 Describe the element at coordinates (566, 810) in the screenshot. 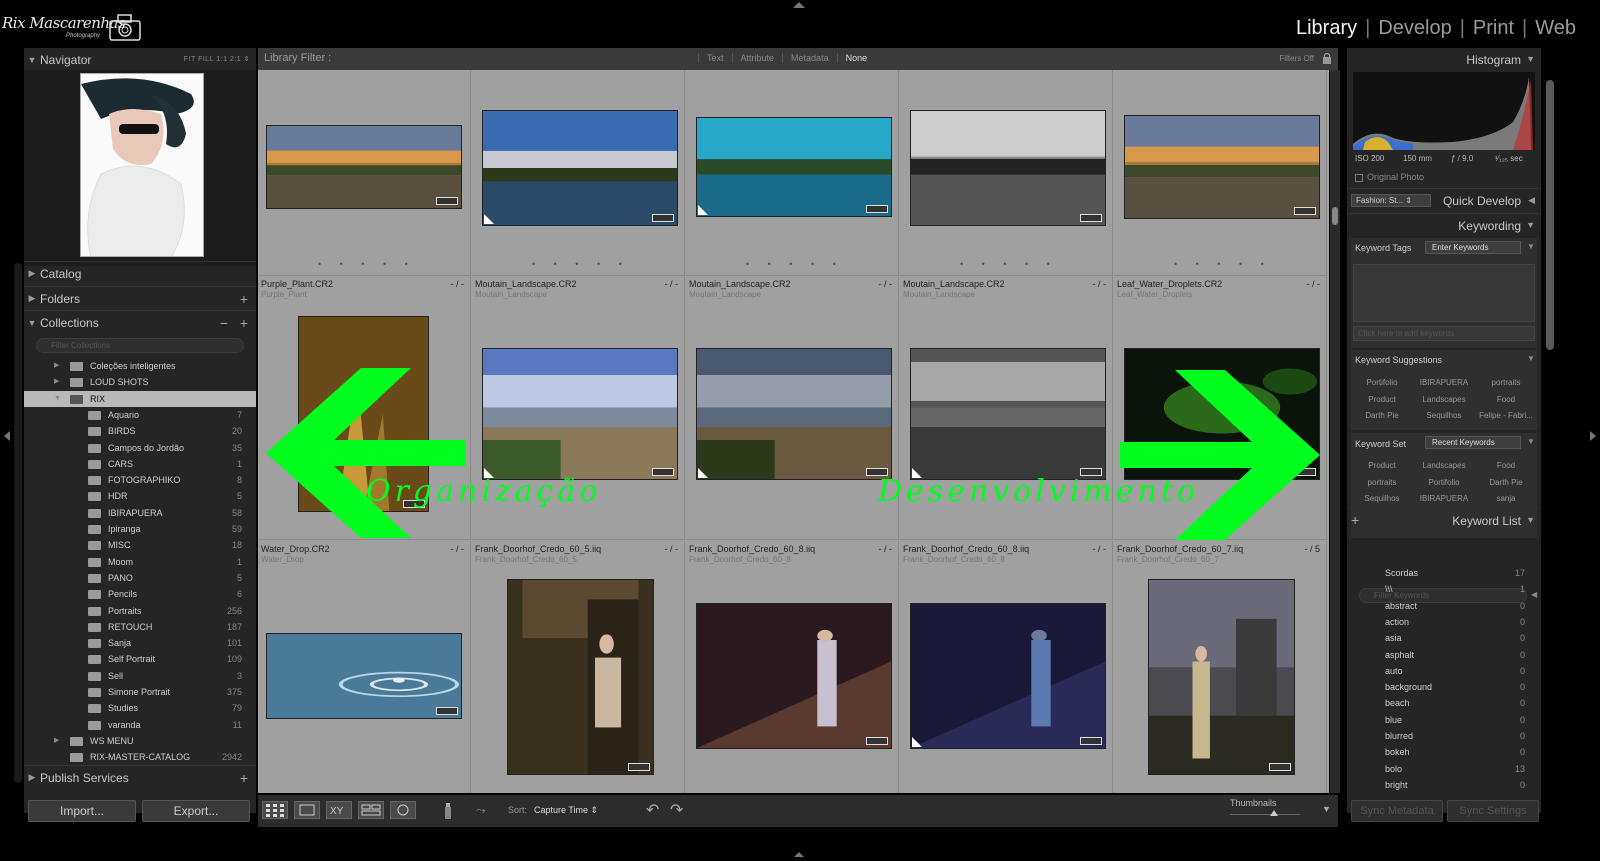

I see `sort-dropdown: Capture Time ⇕` at that location.